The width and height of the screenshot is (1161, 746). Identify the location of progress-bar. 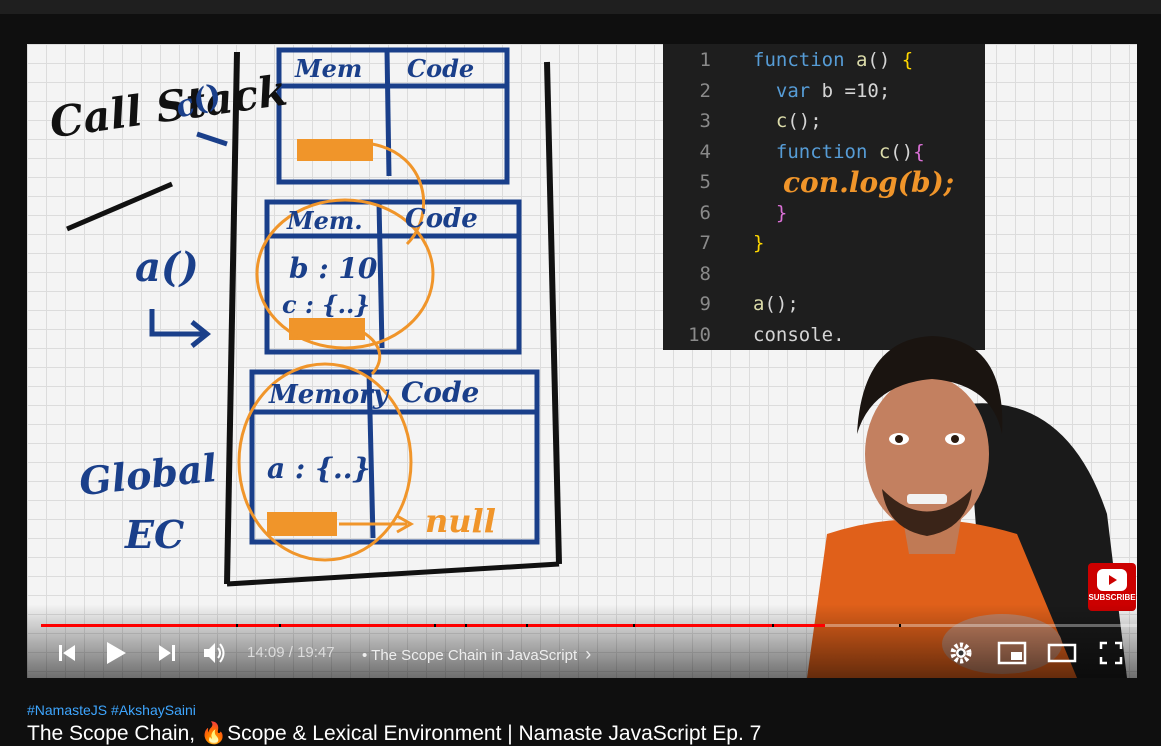
(589, 626).